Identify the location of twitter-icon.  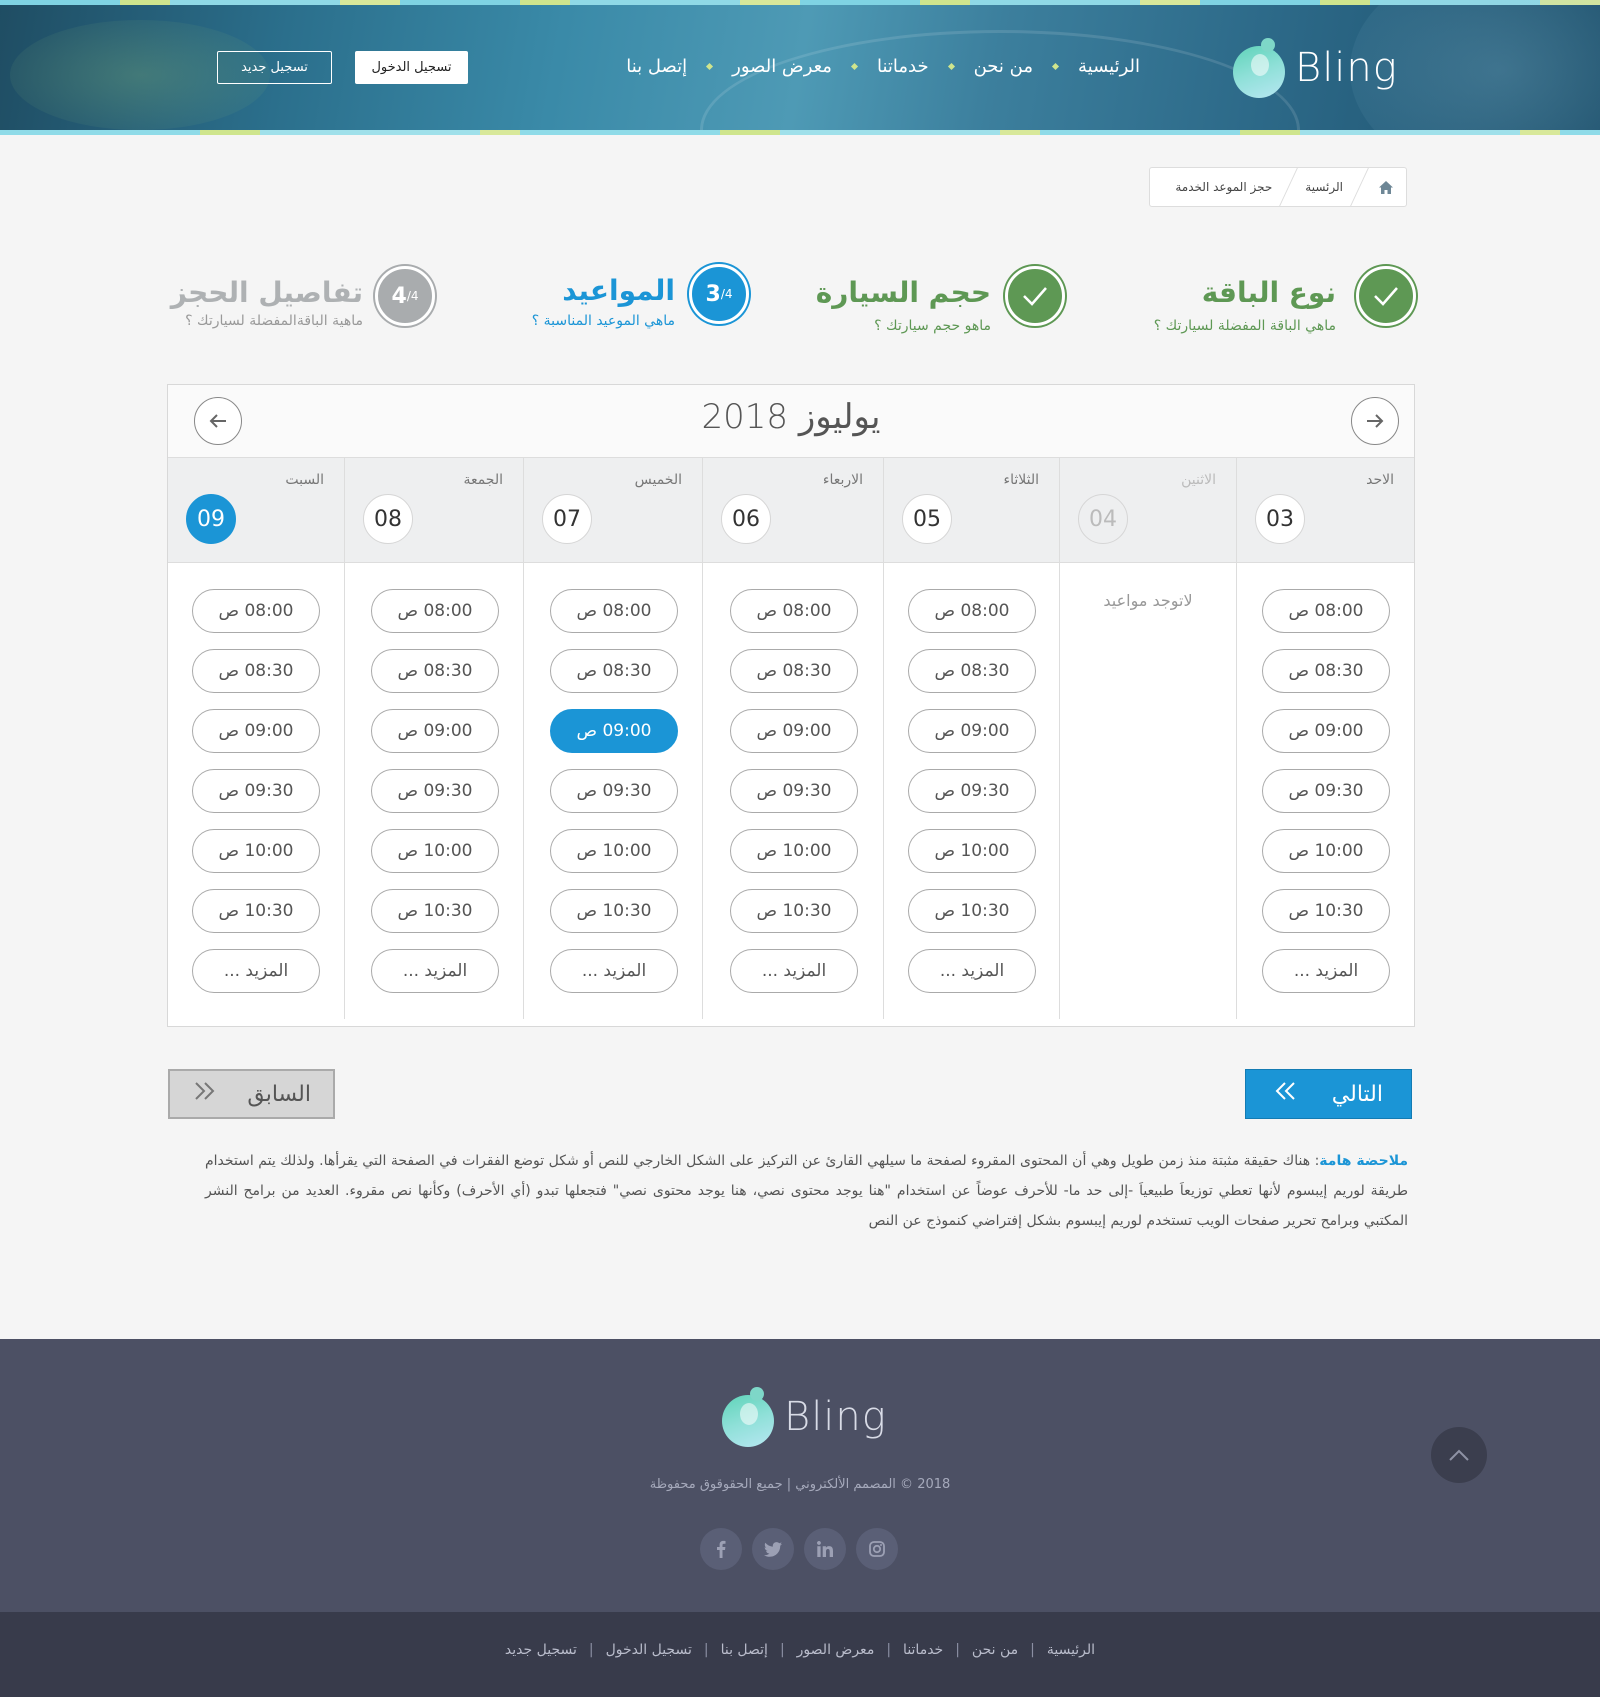
(773, 1549).